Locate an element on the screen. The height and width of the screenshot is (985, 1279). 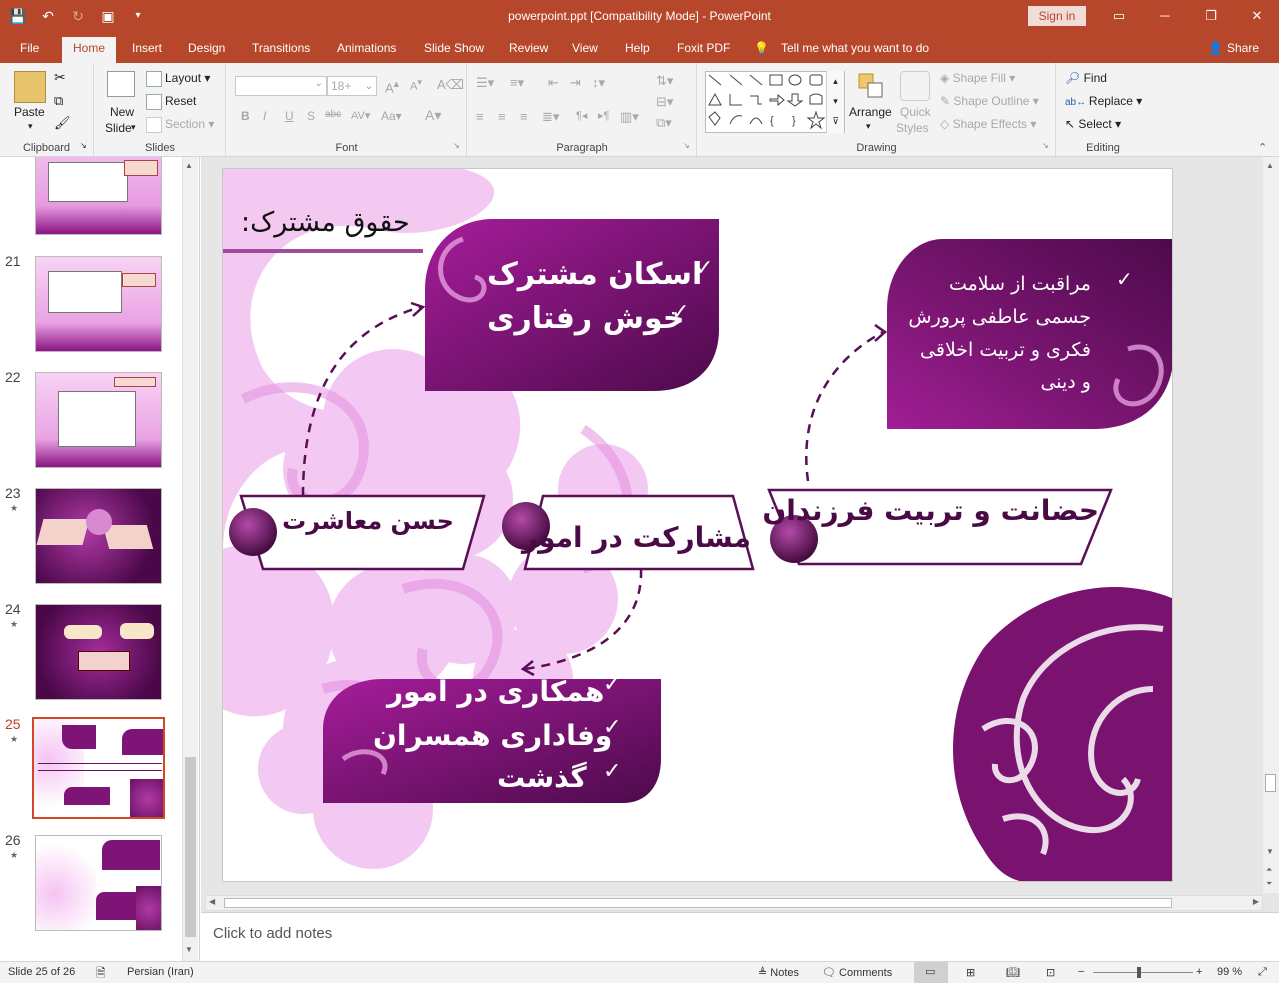
slide-horizontal-scrollbar: ◀ ▶ is located at coordinates (734, 903).